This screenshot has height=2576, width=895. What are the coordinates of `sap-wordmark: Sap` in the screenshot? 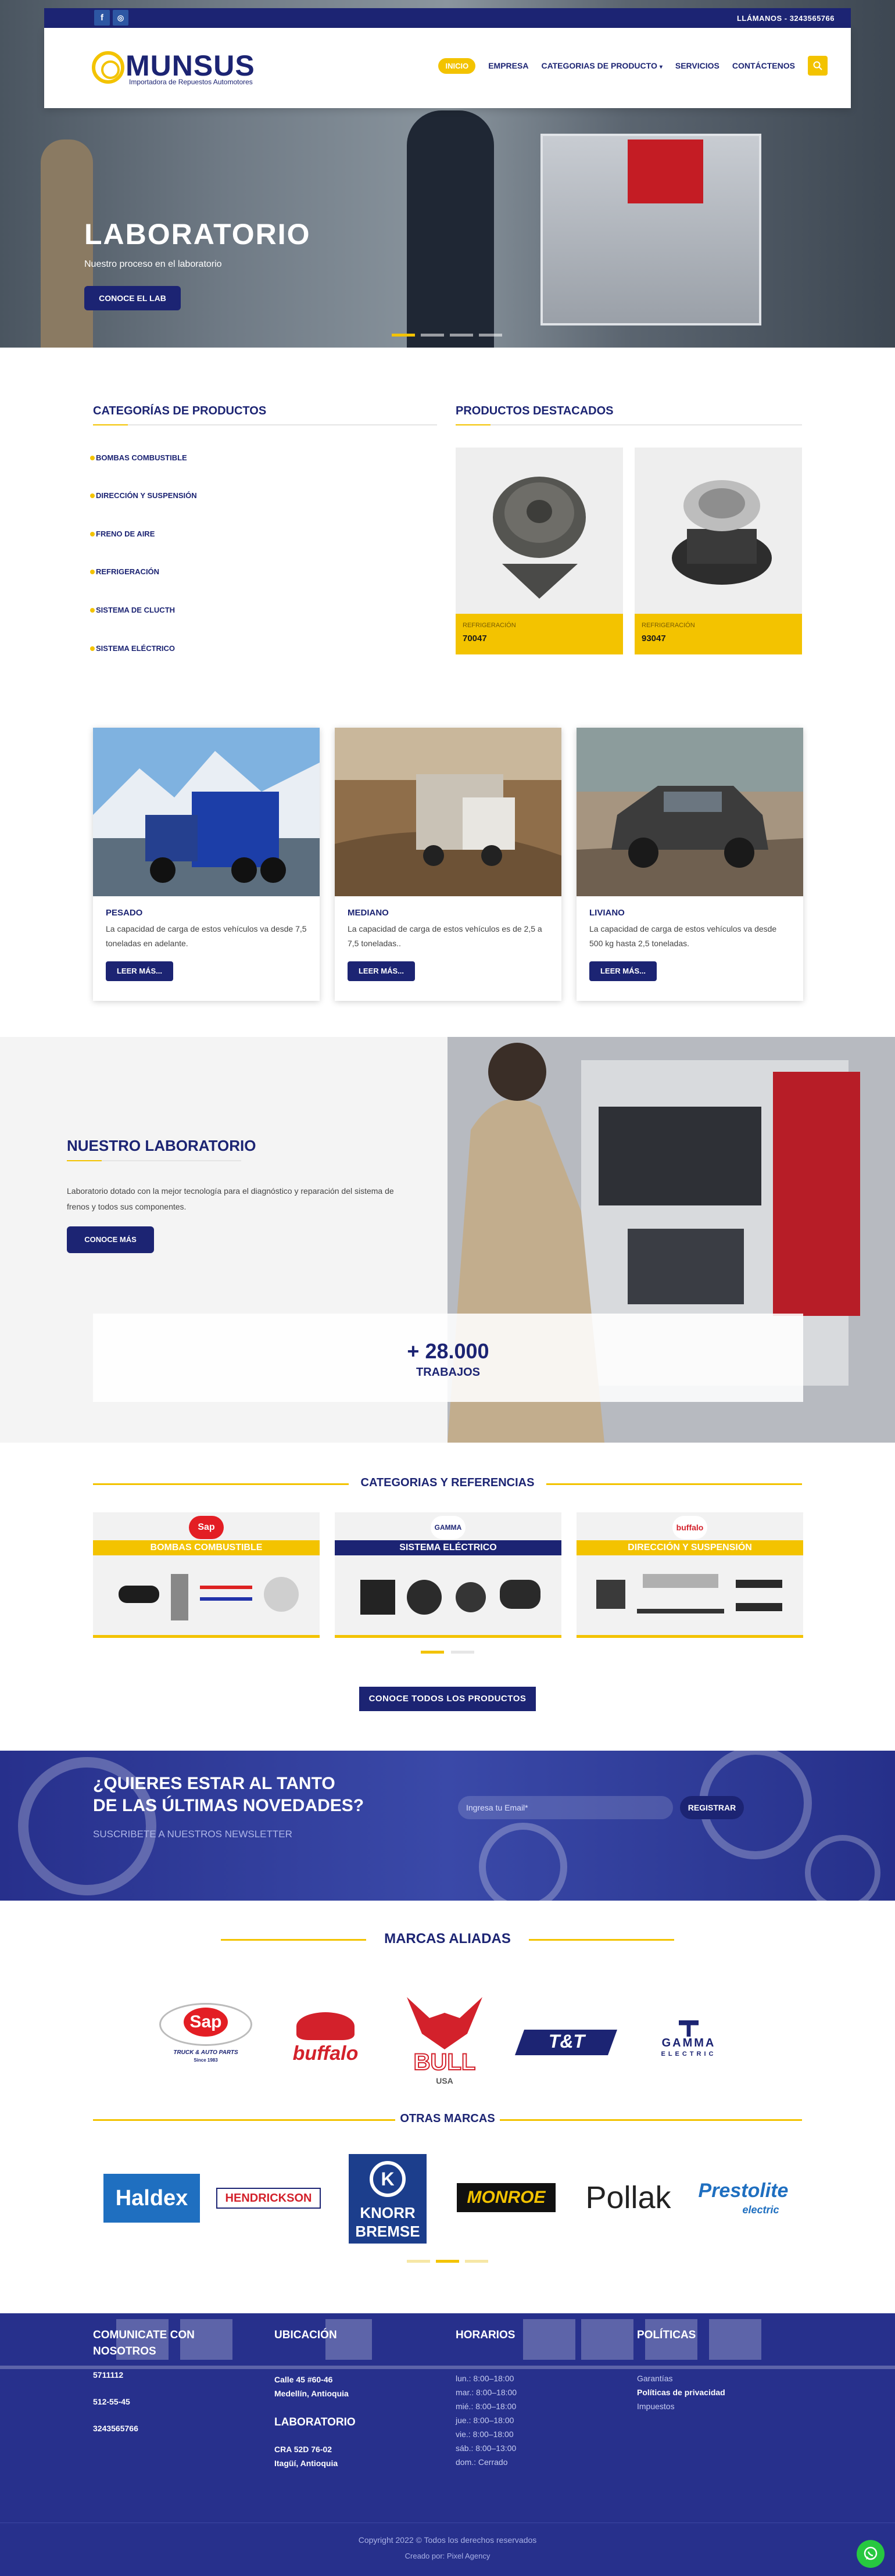 It's located at (206, 2023).